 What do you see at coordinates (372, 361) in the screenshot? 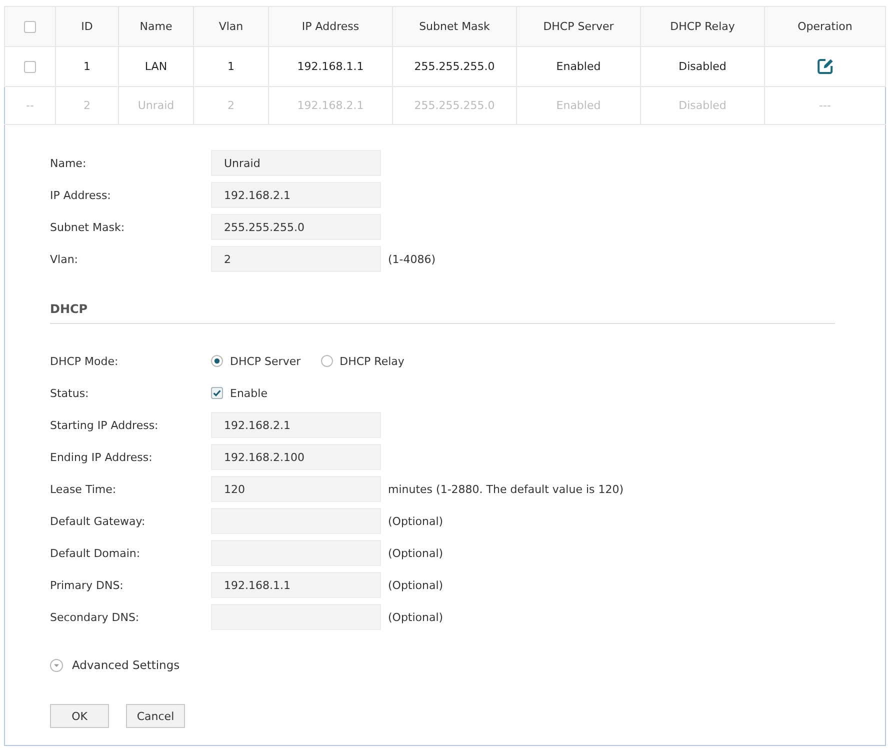
I see `radio-label: DHCP Relay` at bounding box center [372, 361].